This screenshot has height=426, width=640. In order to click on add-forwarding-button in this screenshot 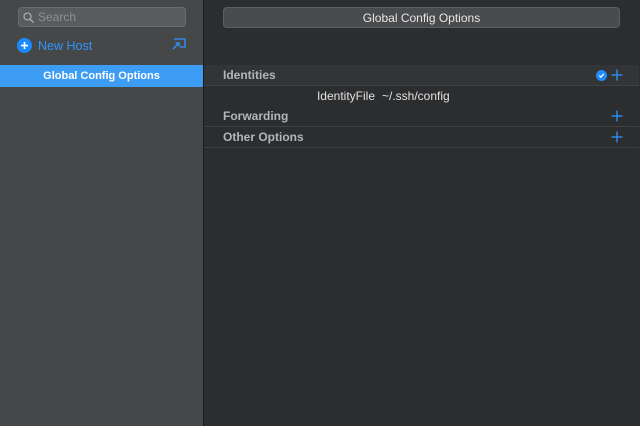, I will do `click(617, 116)`.